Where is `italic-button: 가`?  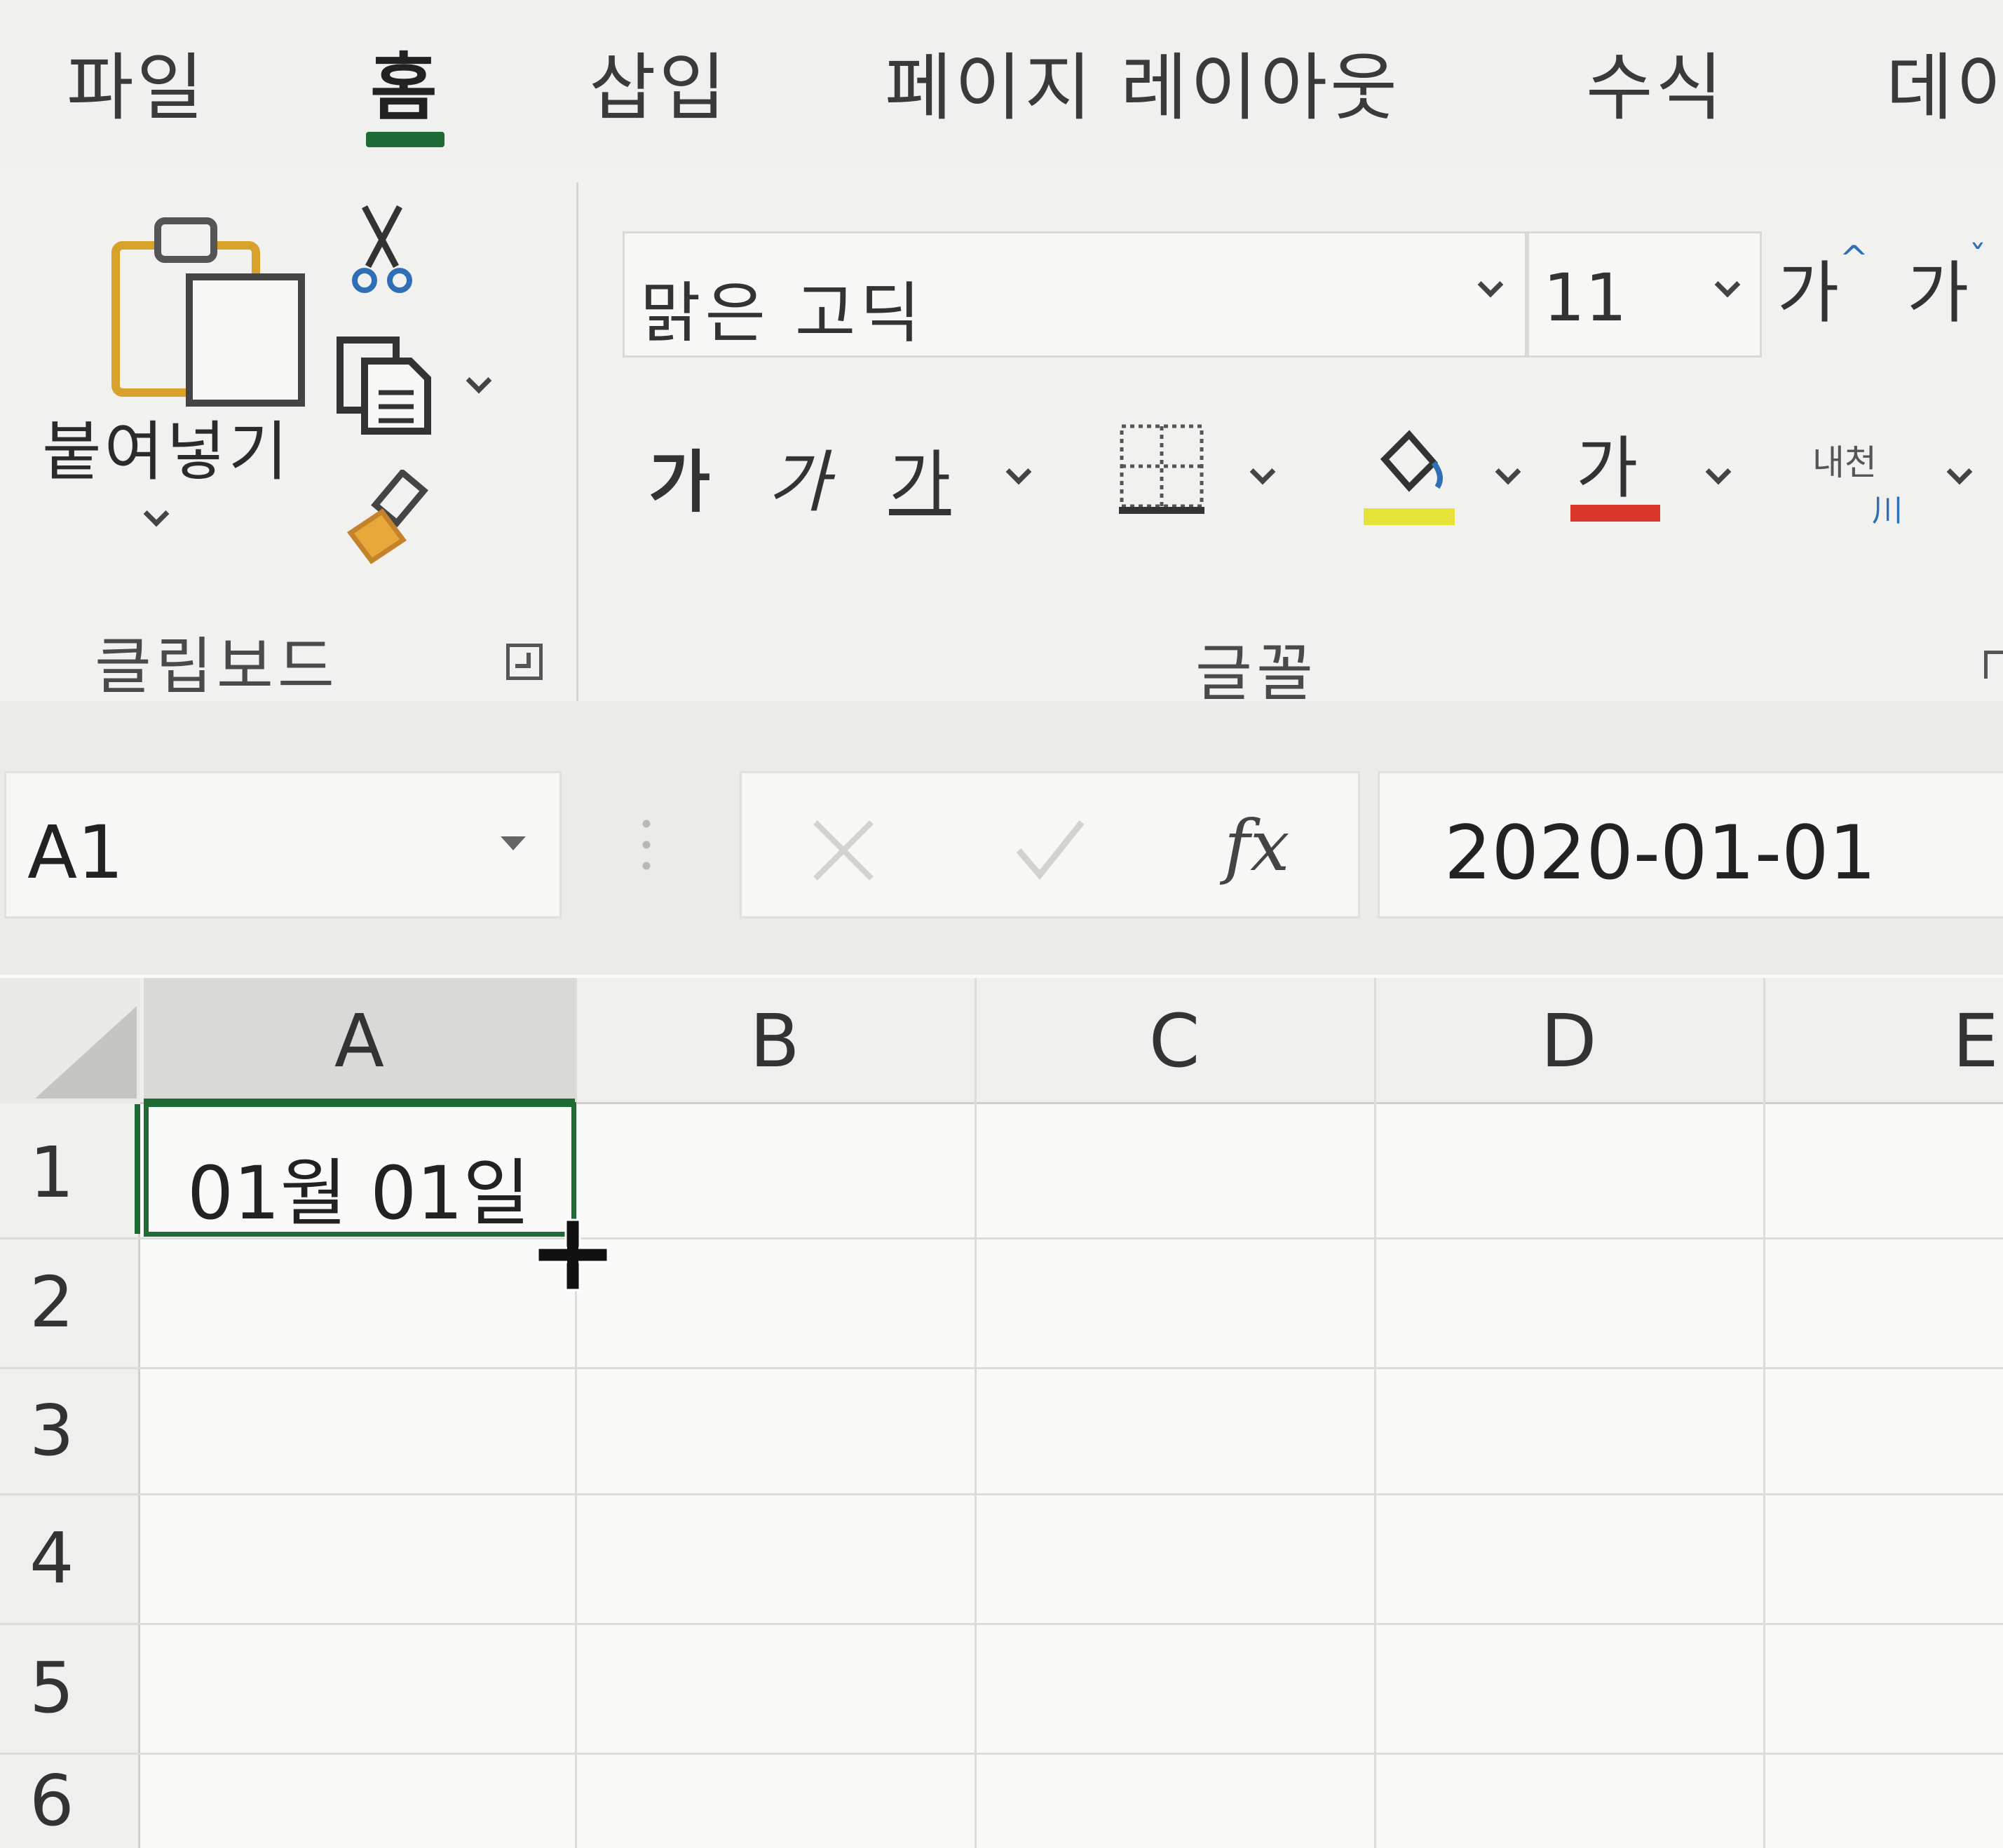
italic-button: 가 is located at coordinates (798, 476).